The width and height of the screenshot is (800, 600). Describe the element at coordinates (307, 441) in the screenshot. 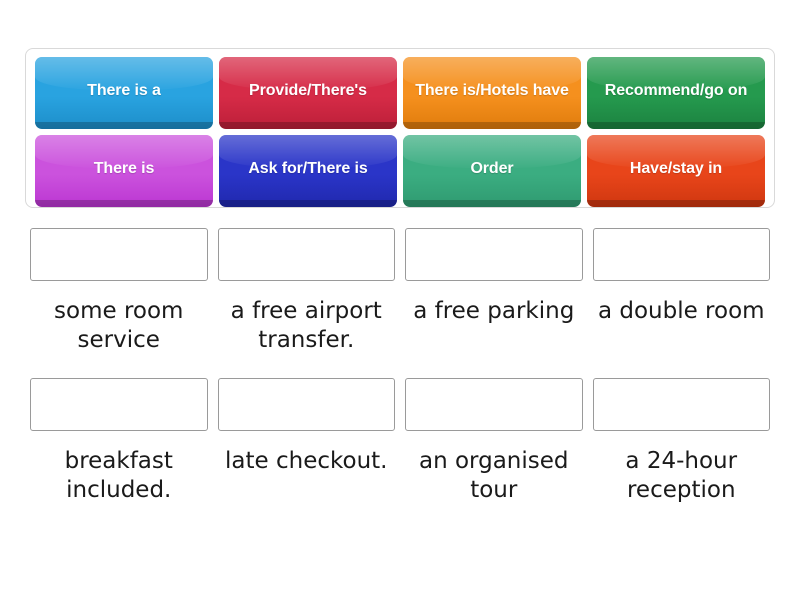

I see `answer-item-6: late checkout.` at that location.